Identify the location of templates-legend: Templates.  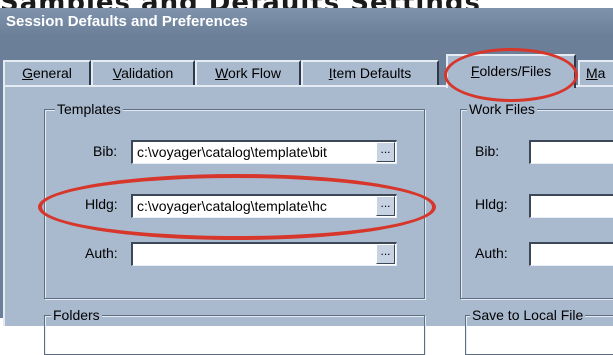
(89, 109).